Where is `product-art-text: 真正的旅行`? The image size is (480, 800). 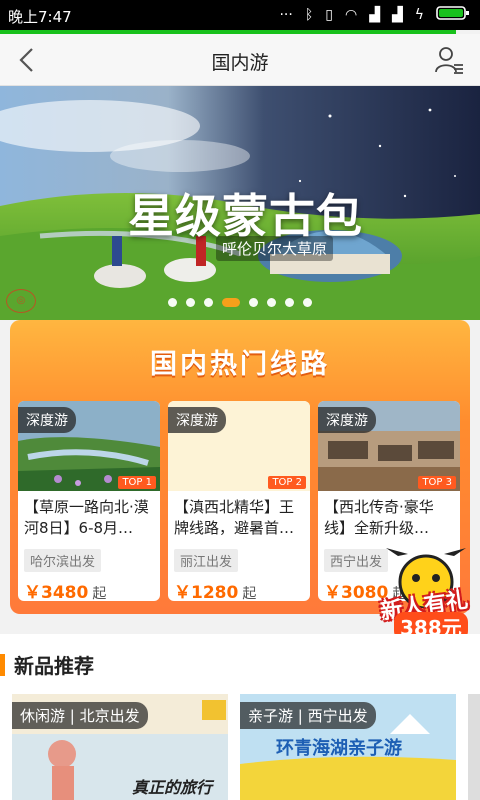
product-art-text: 真正的旅行 is located at coordinates (172, 787).